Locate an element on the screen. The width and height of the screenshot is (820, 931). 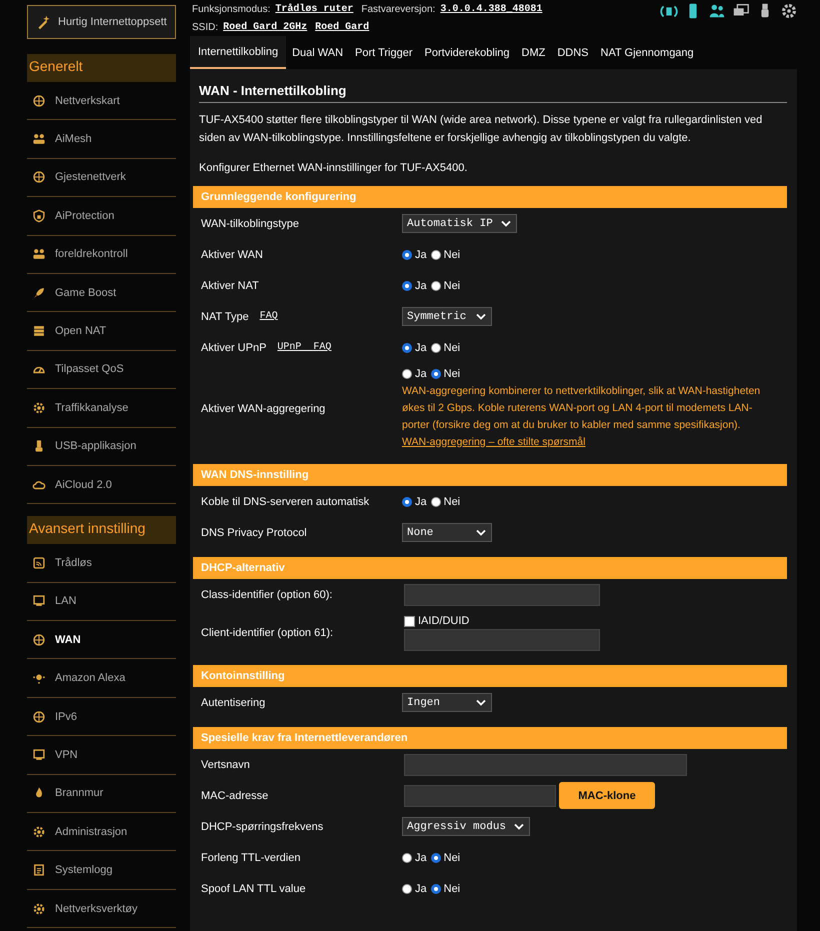
sidebar-item: Systemlogg is located at coordinates (101, 870).